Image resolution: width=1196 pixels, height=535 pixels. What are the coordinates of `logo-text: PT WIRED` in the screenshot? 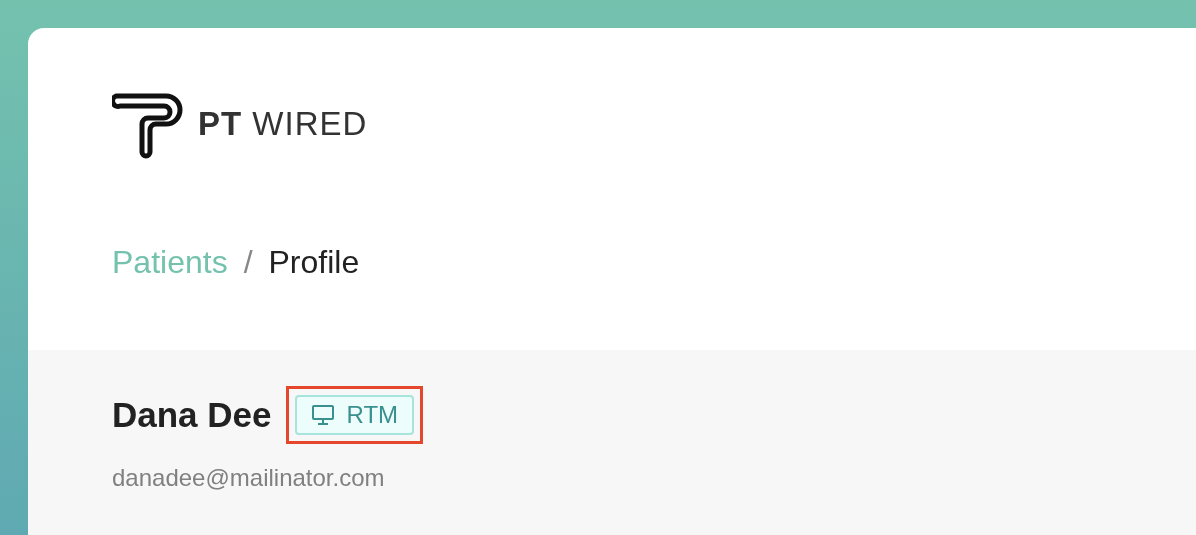 It's located at (283, 124).